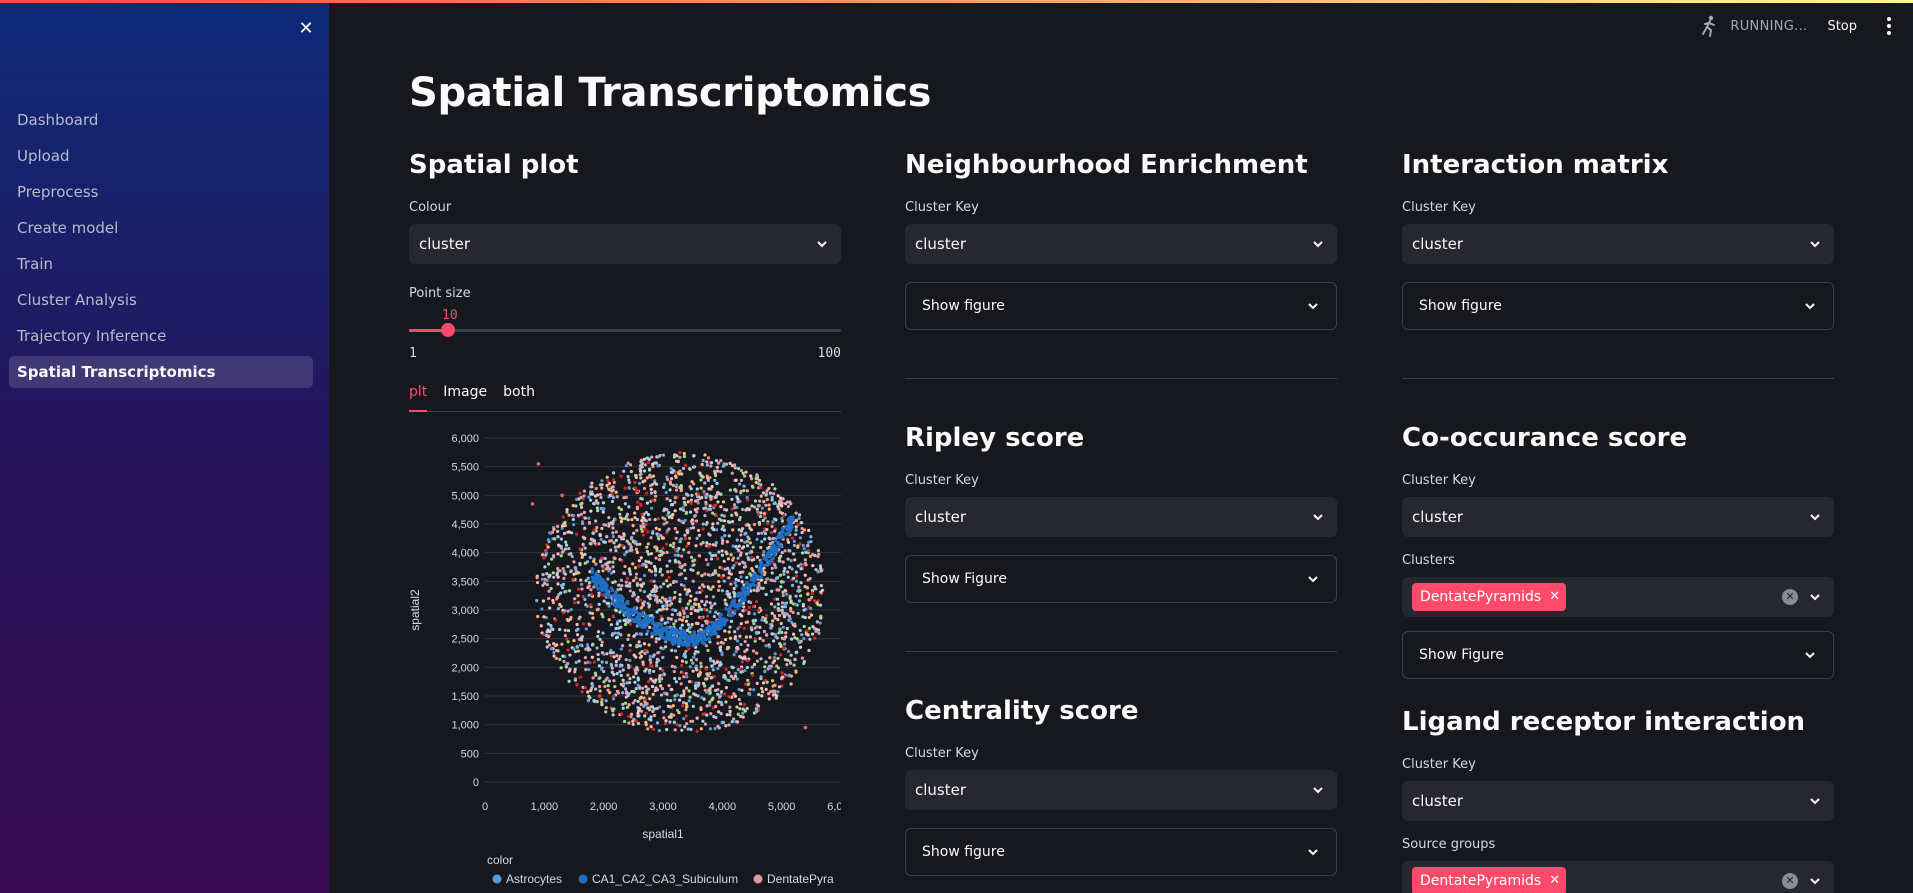 The image size is (1913, 893). Describe the element at coordinates (161, 336) in the screenshot. I see `sidebar-item-trajectory-inference: Trajectory Inference` at that location.